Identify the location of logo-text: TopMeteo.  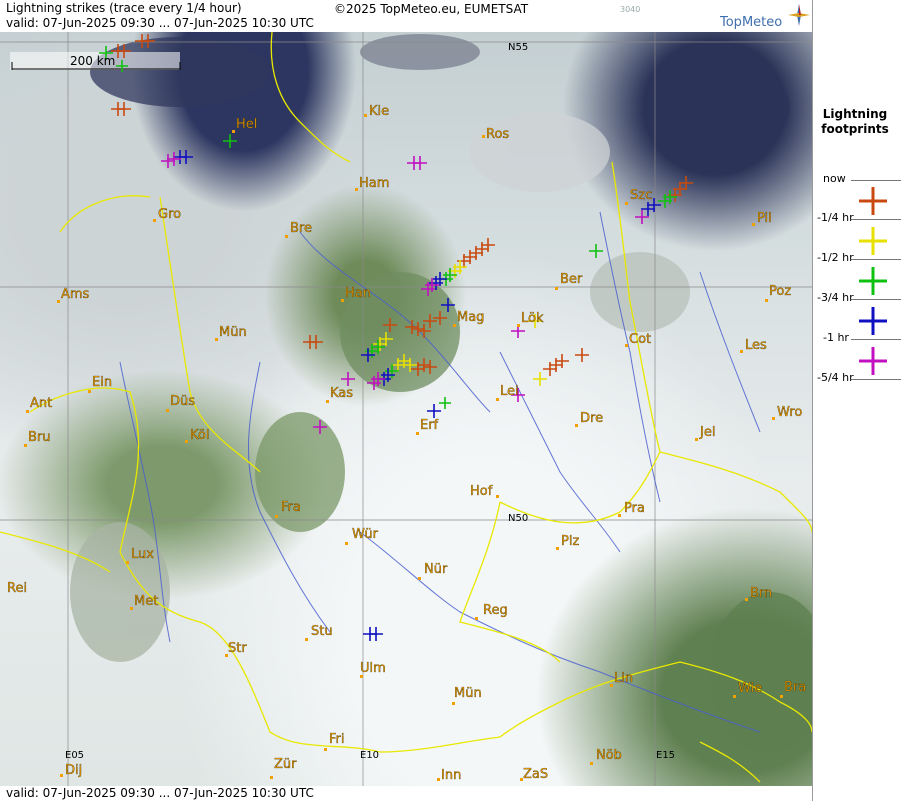
(751, 22).